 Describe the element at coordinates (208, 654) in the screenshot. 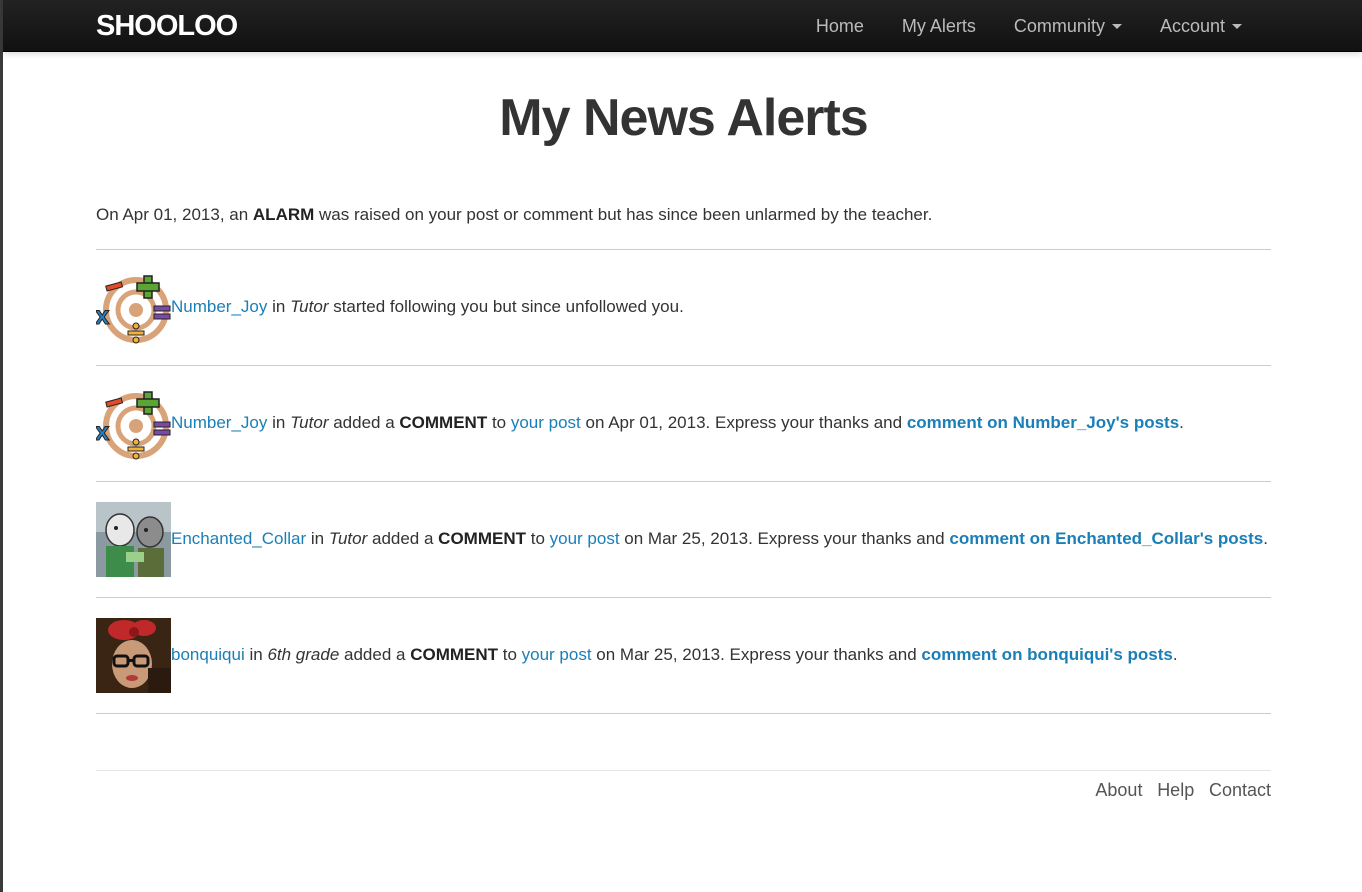

I see `user-link: bonquiqui` at that location.